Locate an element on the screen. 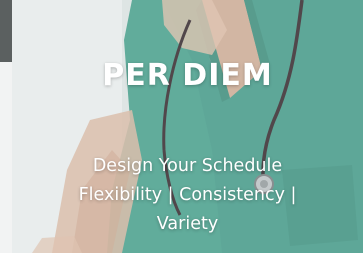 This screenshot has width=363, height=253. adjacent-card-edge is located at coordinates (6, 31).